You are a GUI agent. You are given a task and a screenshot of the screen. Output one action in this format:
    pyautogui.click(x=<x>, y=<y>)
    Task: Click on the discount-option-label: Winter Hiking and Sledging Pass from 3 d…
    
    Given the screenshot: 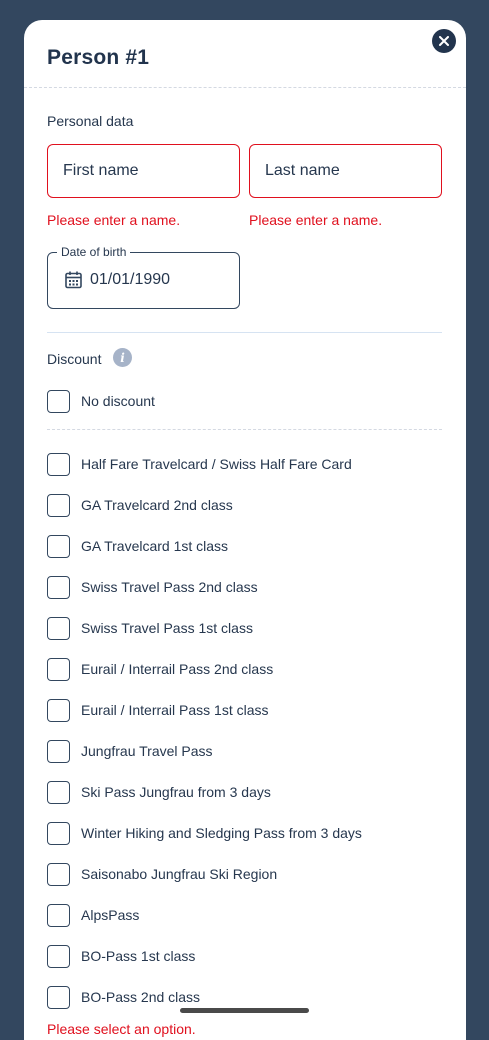 What is the action you would take?
    pyautogui.click(x=221, y=833)
    